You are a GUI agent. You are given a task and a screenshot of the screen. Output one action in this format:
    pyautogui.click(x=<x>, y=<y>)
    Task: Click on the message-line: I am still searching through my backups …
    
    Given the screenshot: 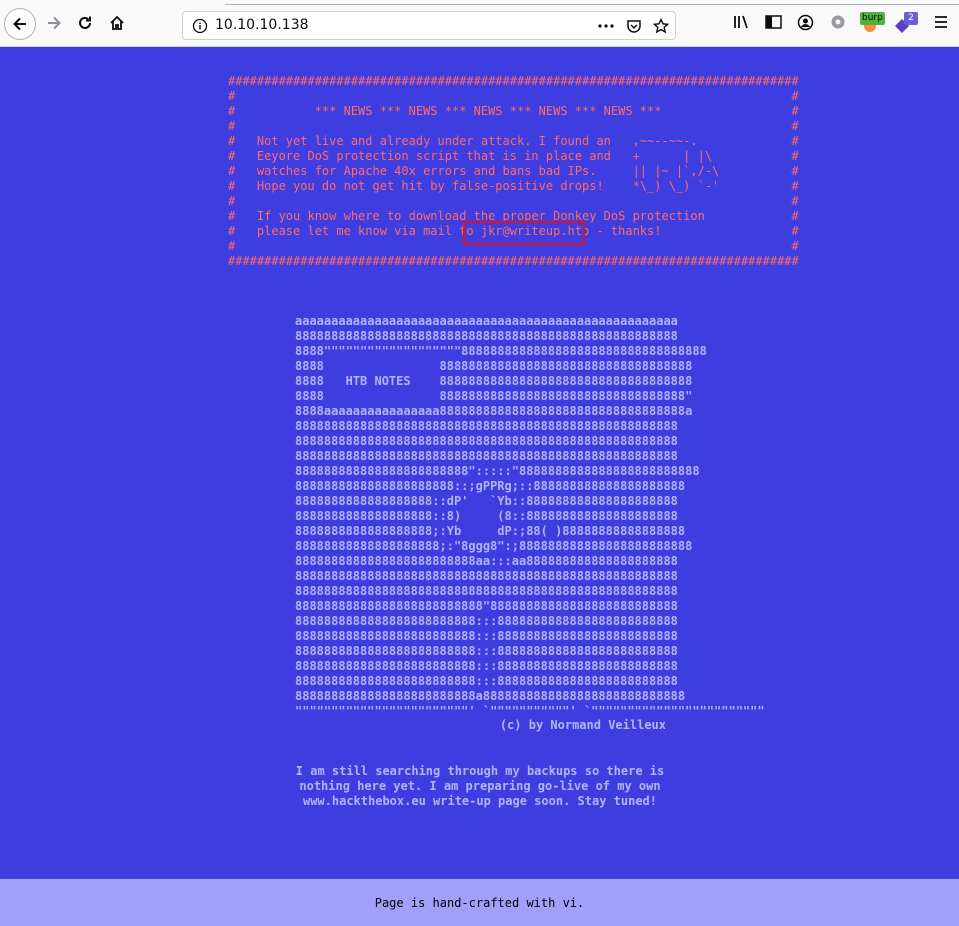 What is the action you would take?
    pyautogui.click(x=480, y=771)
    